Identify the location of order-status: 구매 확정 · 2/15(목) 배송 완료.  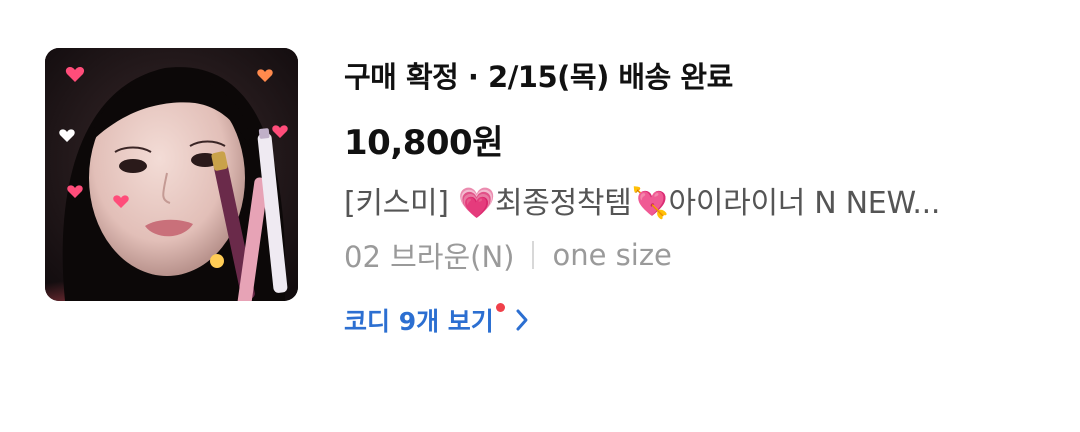
(538, 77).